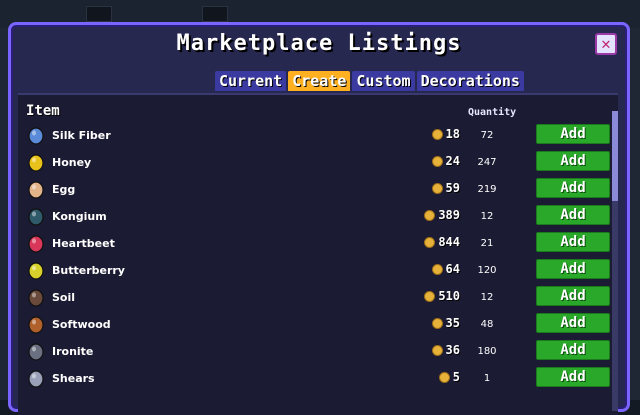 Image resolution: width=640 pixels, height=415 pixels. I want to click on item-price: 59, so click(445, 188).